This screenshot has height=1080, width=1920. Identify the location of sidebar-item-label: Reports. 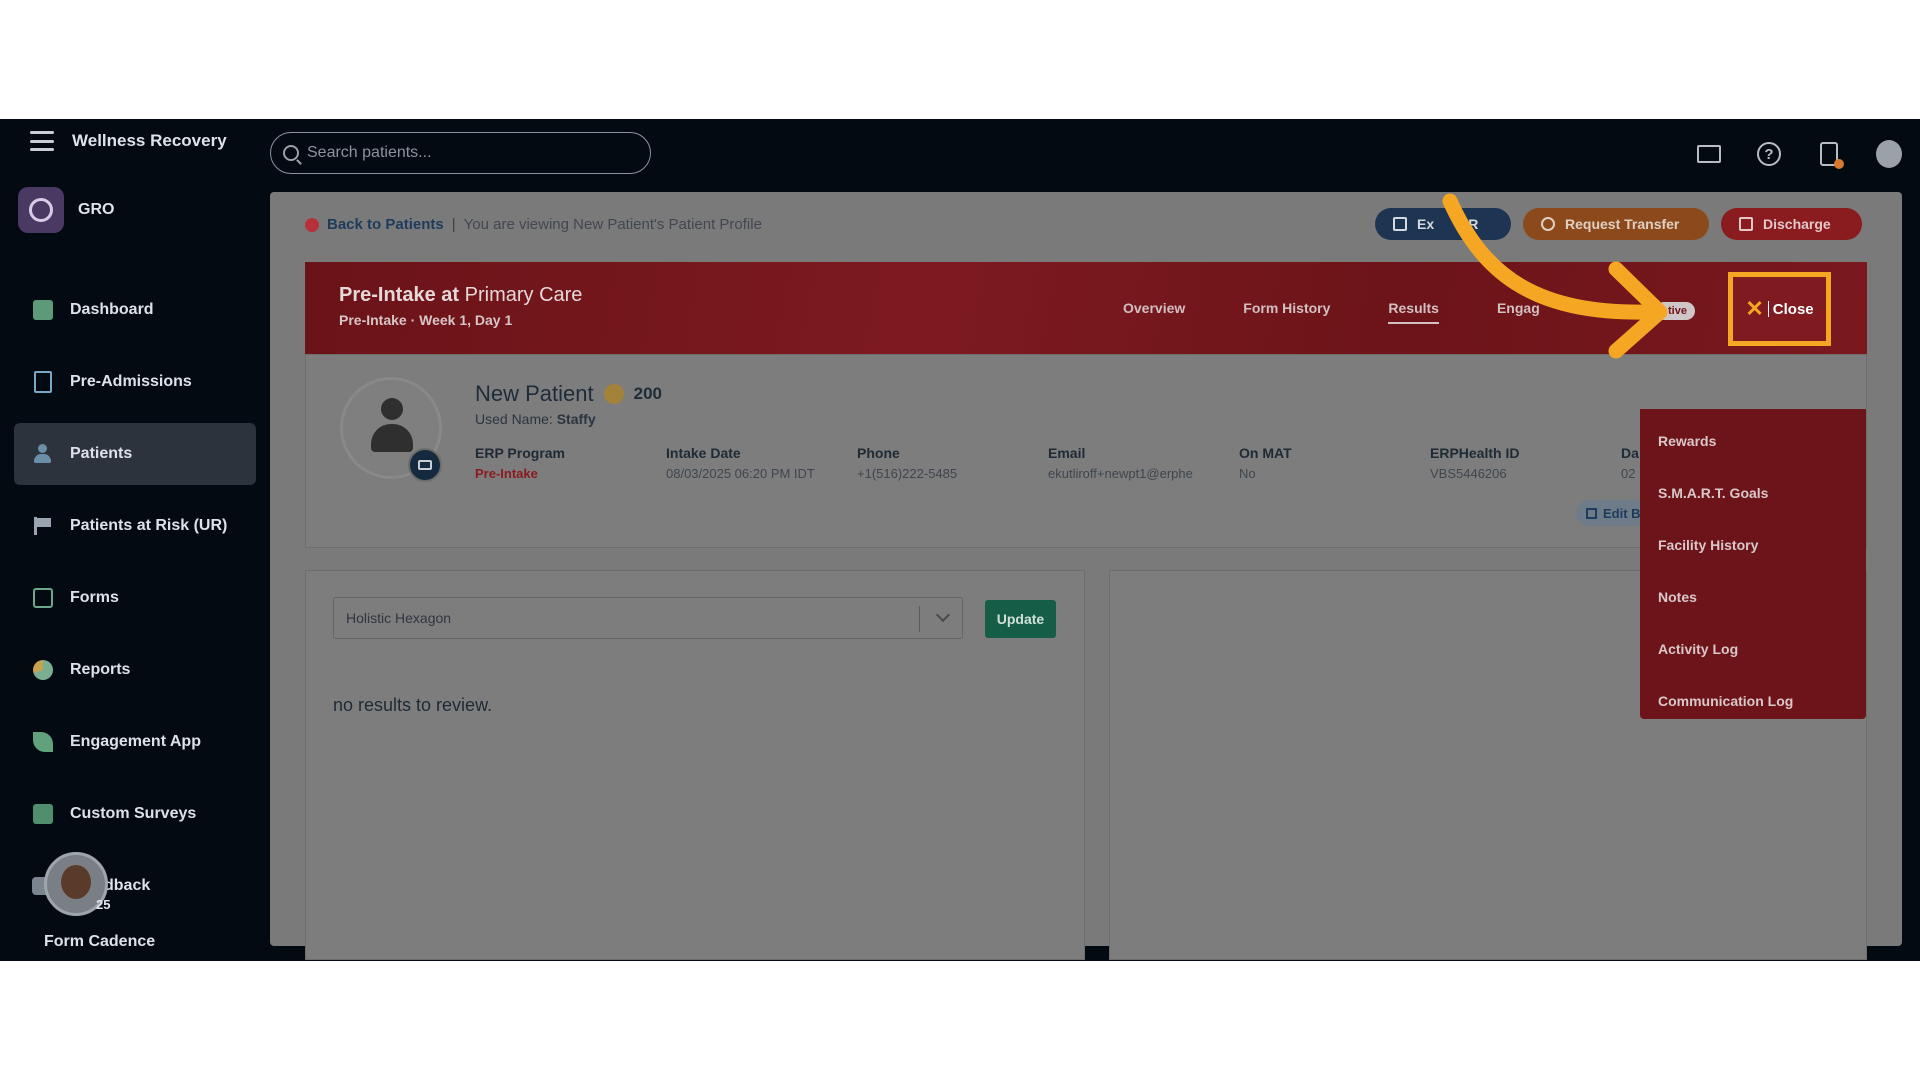
(100, 669).